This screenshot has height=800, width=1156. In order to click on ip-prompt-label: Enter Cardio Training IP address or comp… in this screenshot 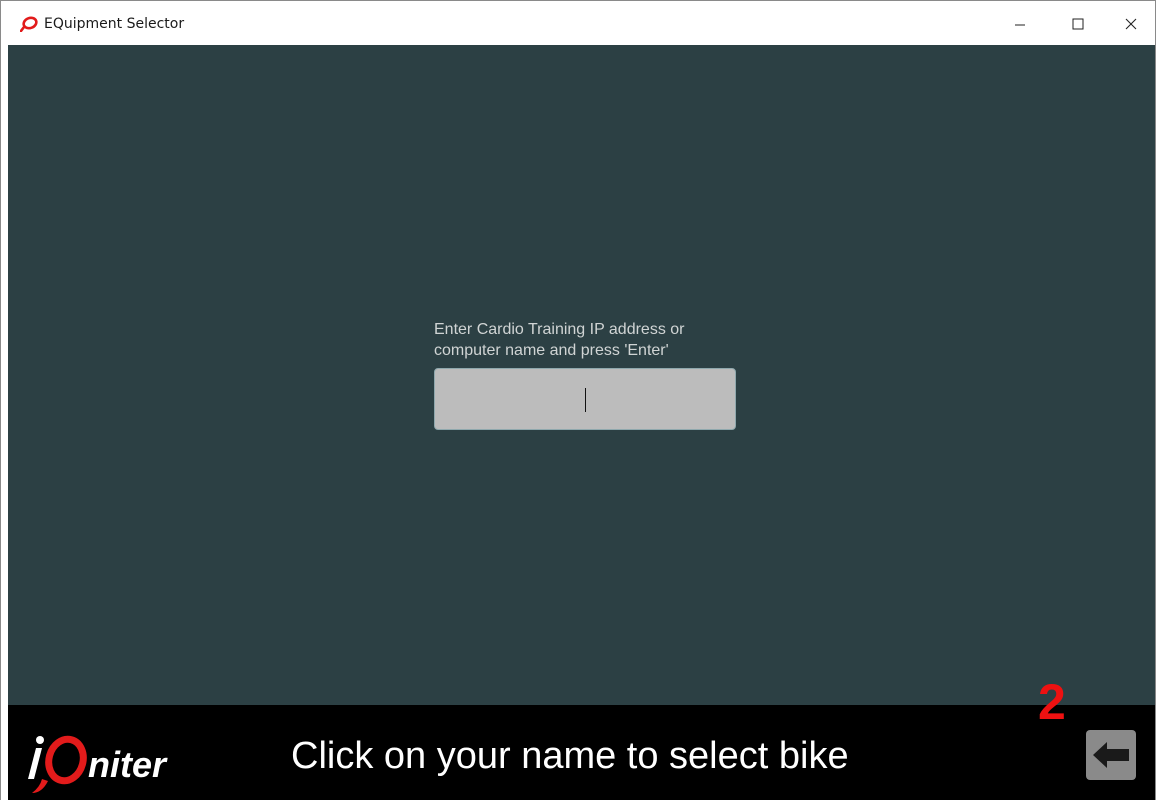, I will do `click(559, 340)`.